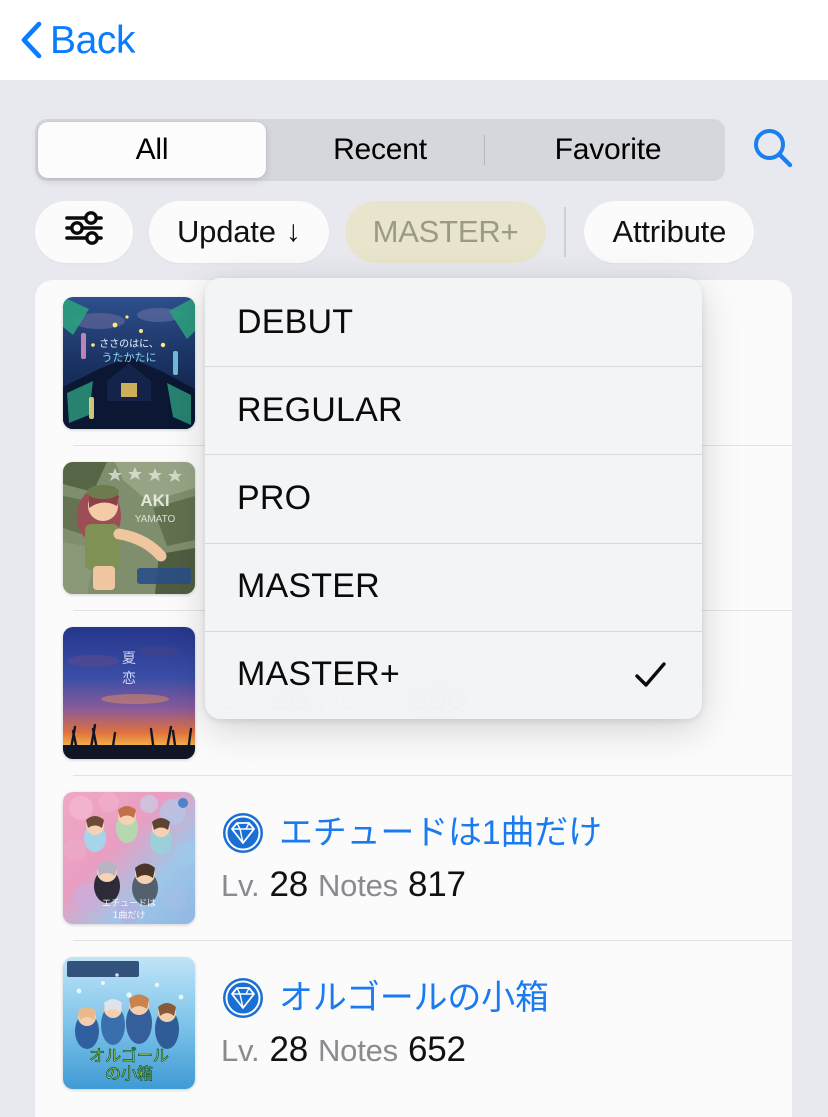 This screenshot has width=828, height=1117. I want to click on tab-all-label: All, so click(152, 149).